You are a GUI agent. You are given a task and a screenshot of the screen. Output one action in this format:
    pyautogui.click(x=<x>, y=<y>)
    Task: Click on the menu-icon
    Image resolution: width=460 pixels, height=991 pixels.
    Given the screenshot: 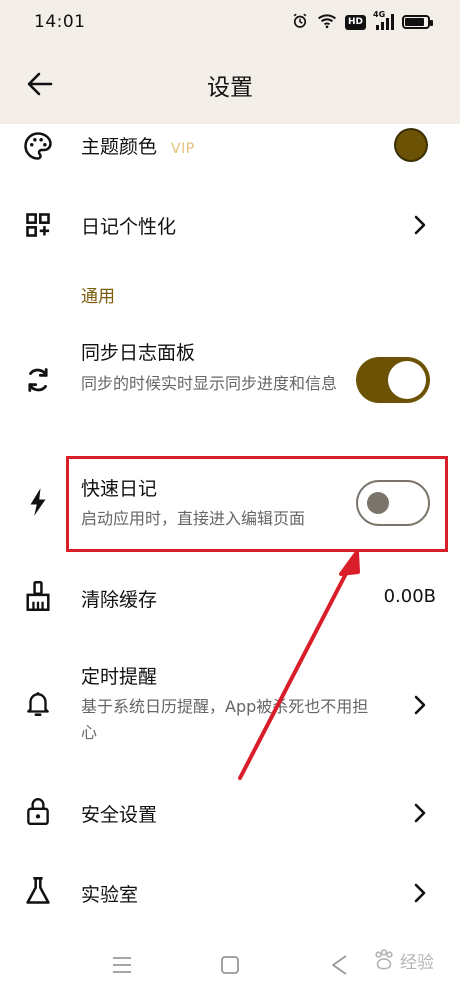 What is the action you would take?
    pyautogui.click(x=122, y=965)
    